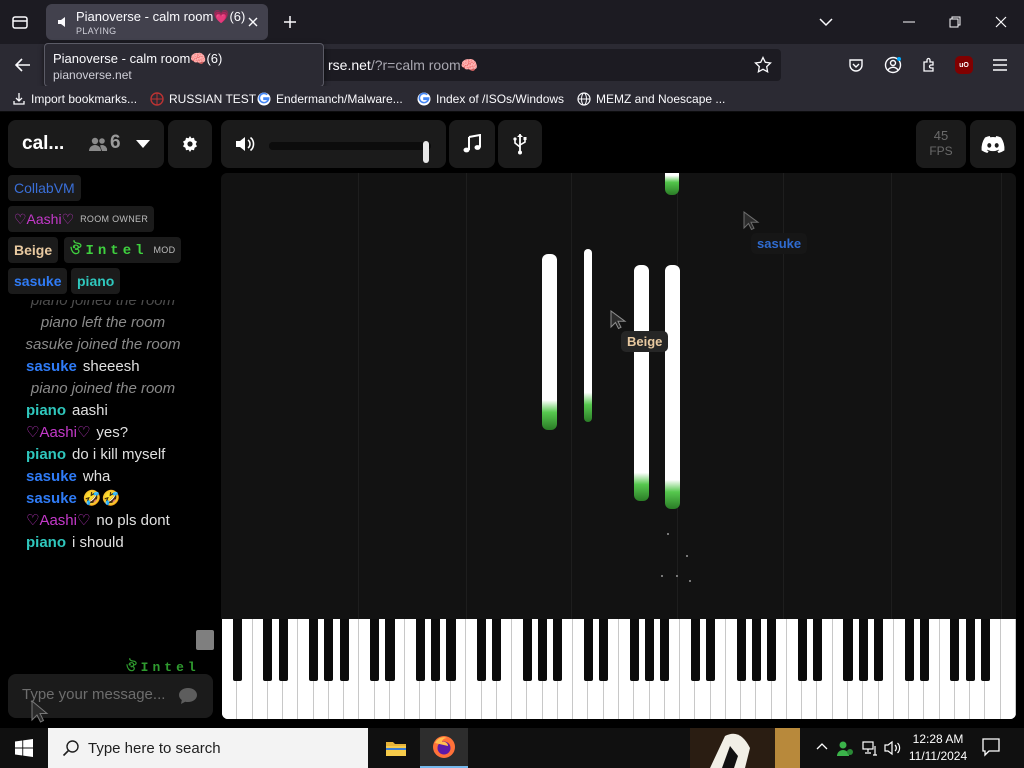 The height and width of the screenshot is (768, 1024). What do you see at coordinates (20, 22) in the screenshot?
I see `list-all-tabs-button` at bounding box center [20, 22].